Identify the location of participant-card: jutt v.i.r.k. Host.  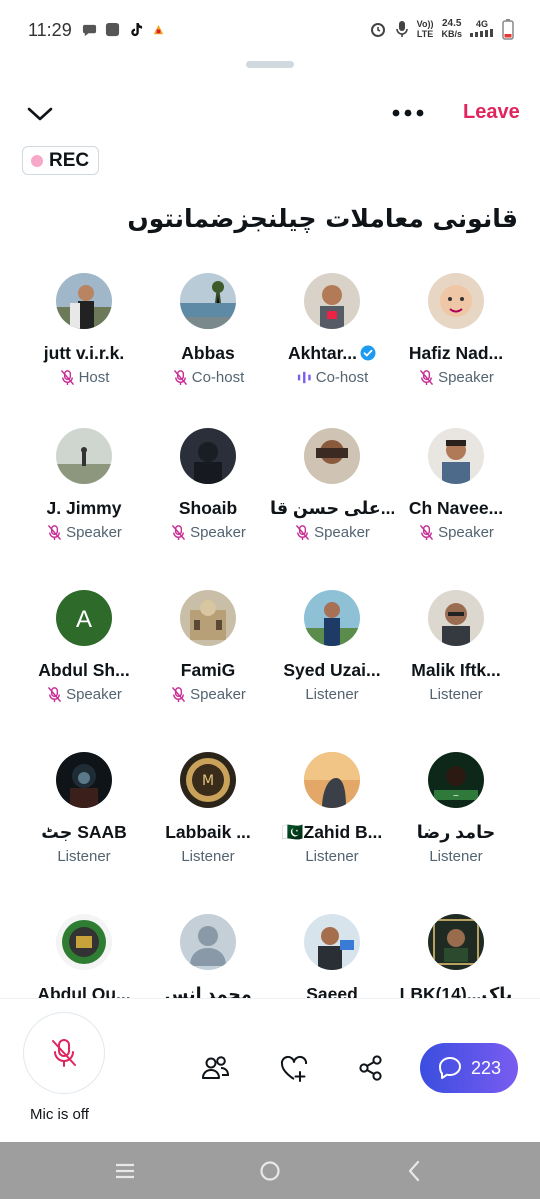
(84, 343).